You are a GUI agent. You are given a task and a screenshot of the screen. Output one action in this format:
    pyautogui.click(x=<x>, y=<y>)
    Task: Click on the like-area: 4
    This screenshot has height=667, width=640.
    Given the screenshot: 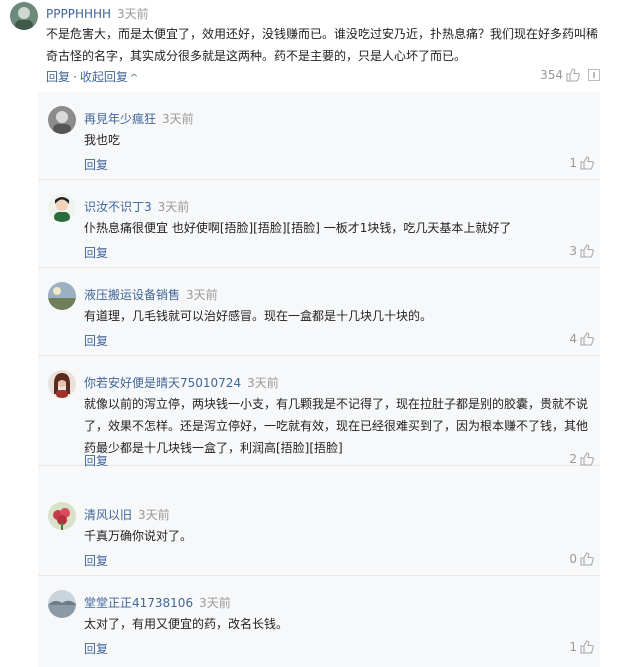 What is the action you would take?
    pyautogui.click(x=581, y=339)
    